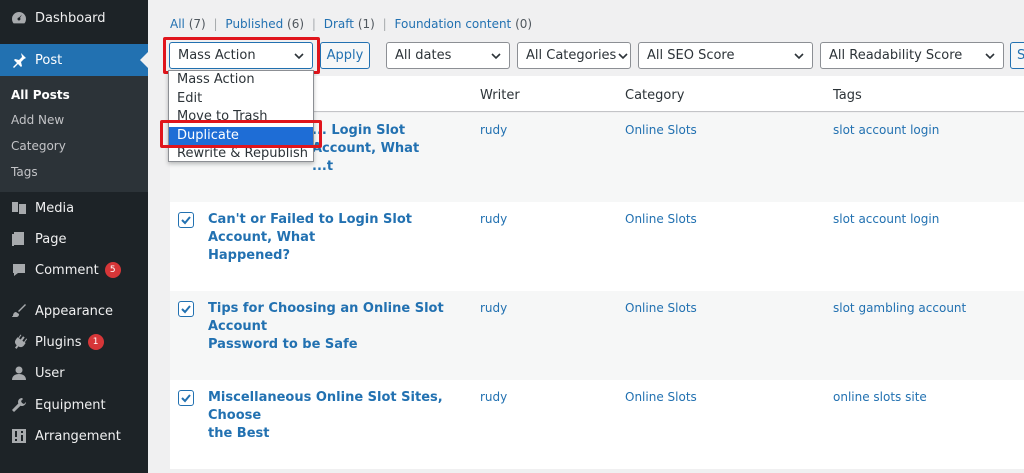  Describe the element at coordinates (654, 95) in the screenshot. I see `column-category: Category` at that location.